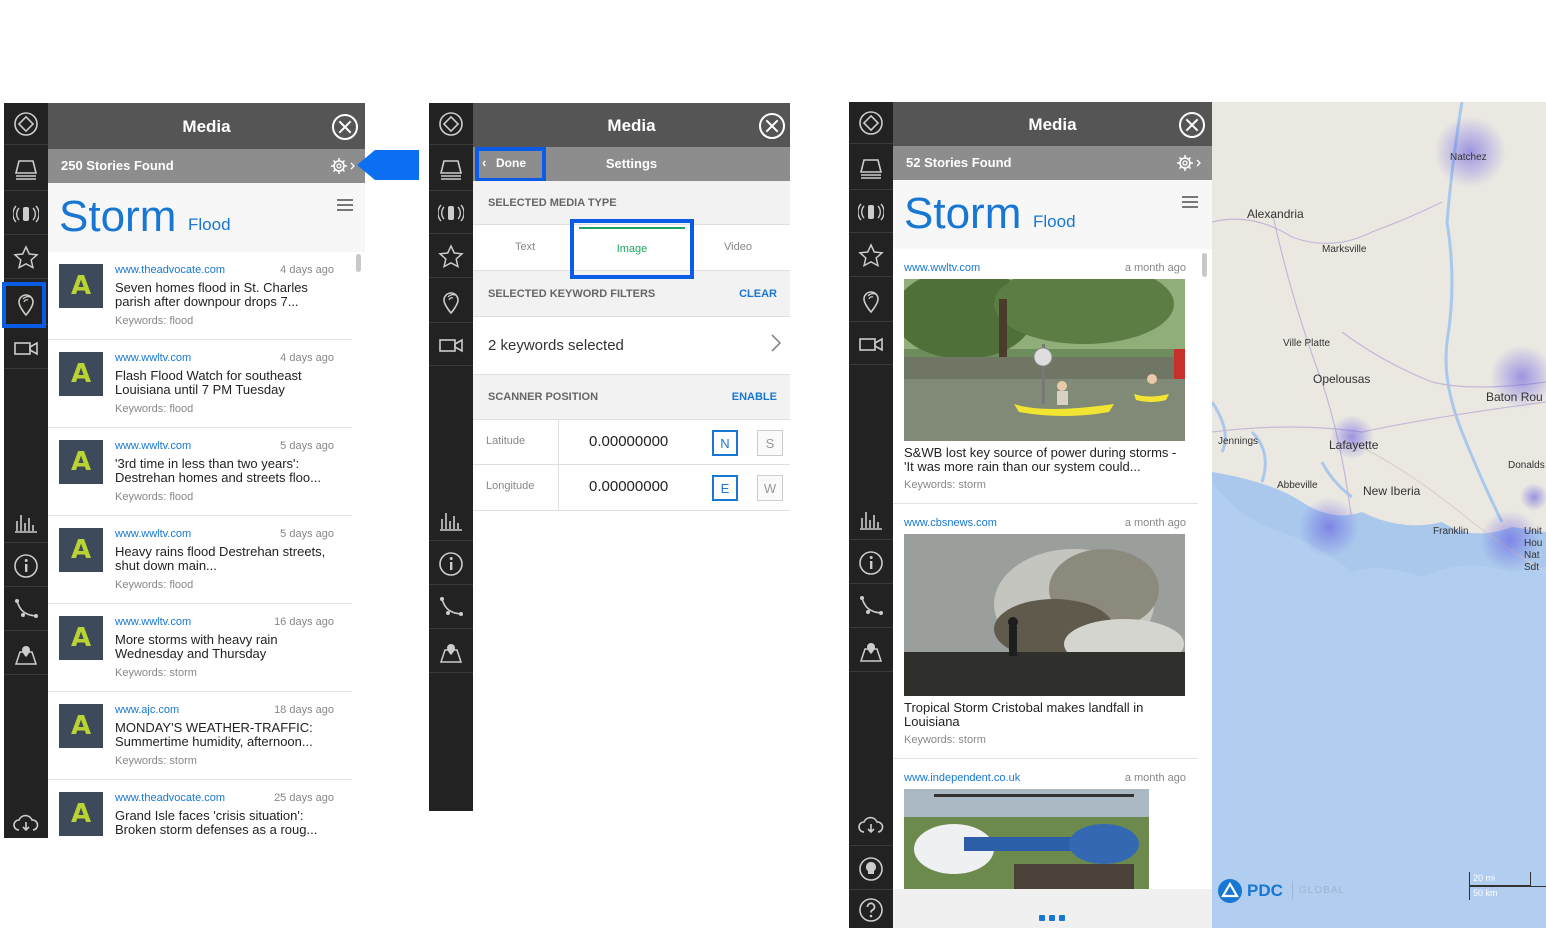  I want to click on latitude-input: 0.00000000, so click(628, 441).